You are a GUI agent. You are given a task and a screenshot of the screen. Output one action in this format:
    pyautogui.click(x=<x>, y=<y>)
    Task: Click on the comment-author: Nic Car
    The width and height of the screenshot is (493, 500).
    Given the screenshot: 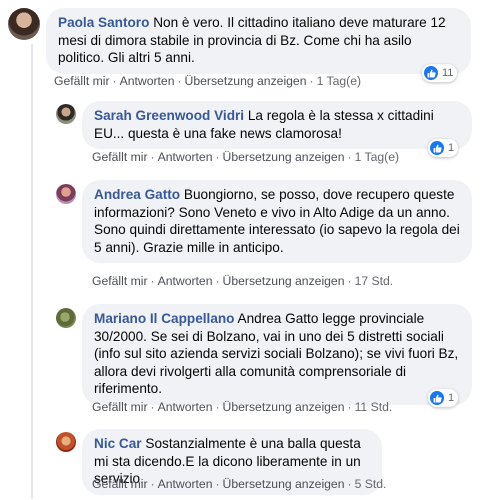 What is the action you would take?
    pyautogui.click(x=118, y=443)
    